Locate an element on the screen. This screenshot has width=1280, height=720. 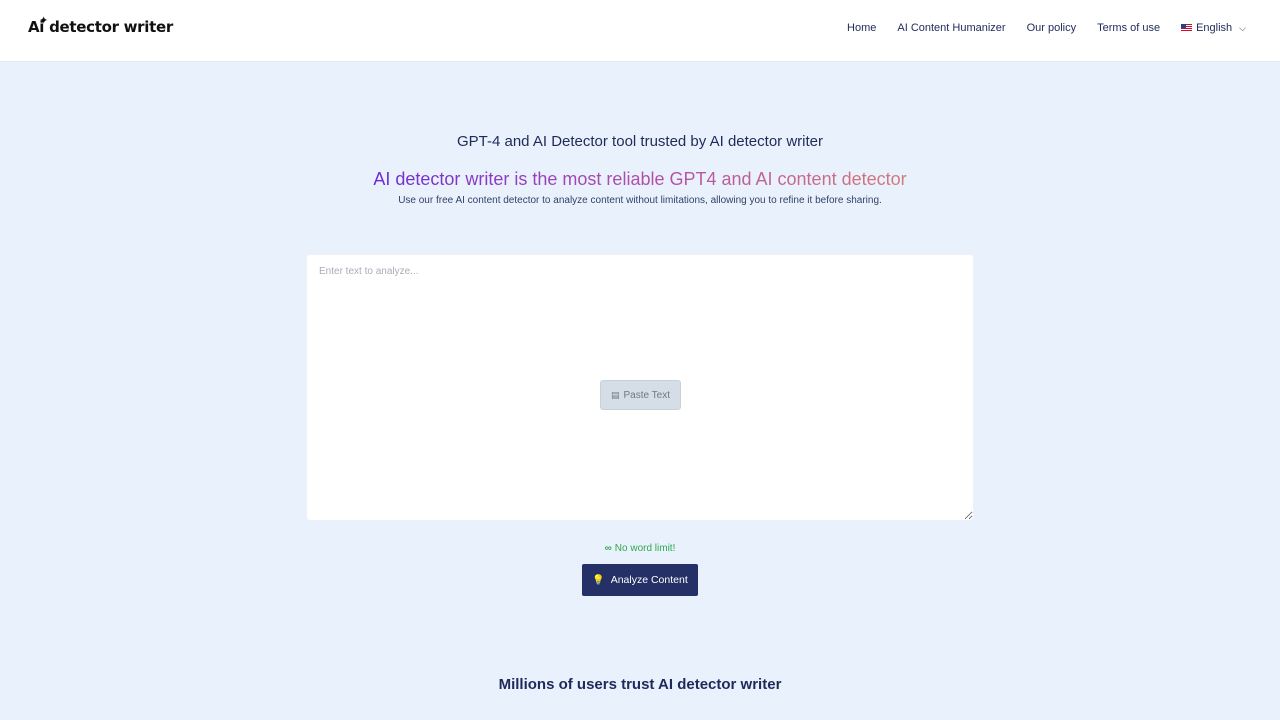
nav-home: Home is located at coordinates (861, 28).